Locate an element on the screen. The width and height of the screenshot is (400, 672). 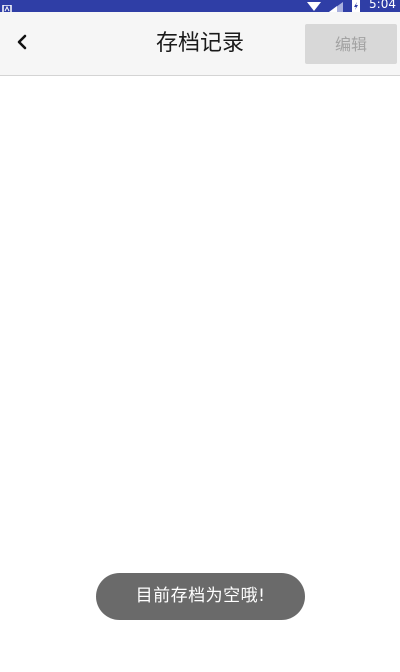
back-button is located at coordinates (22, 44).